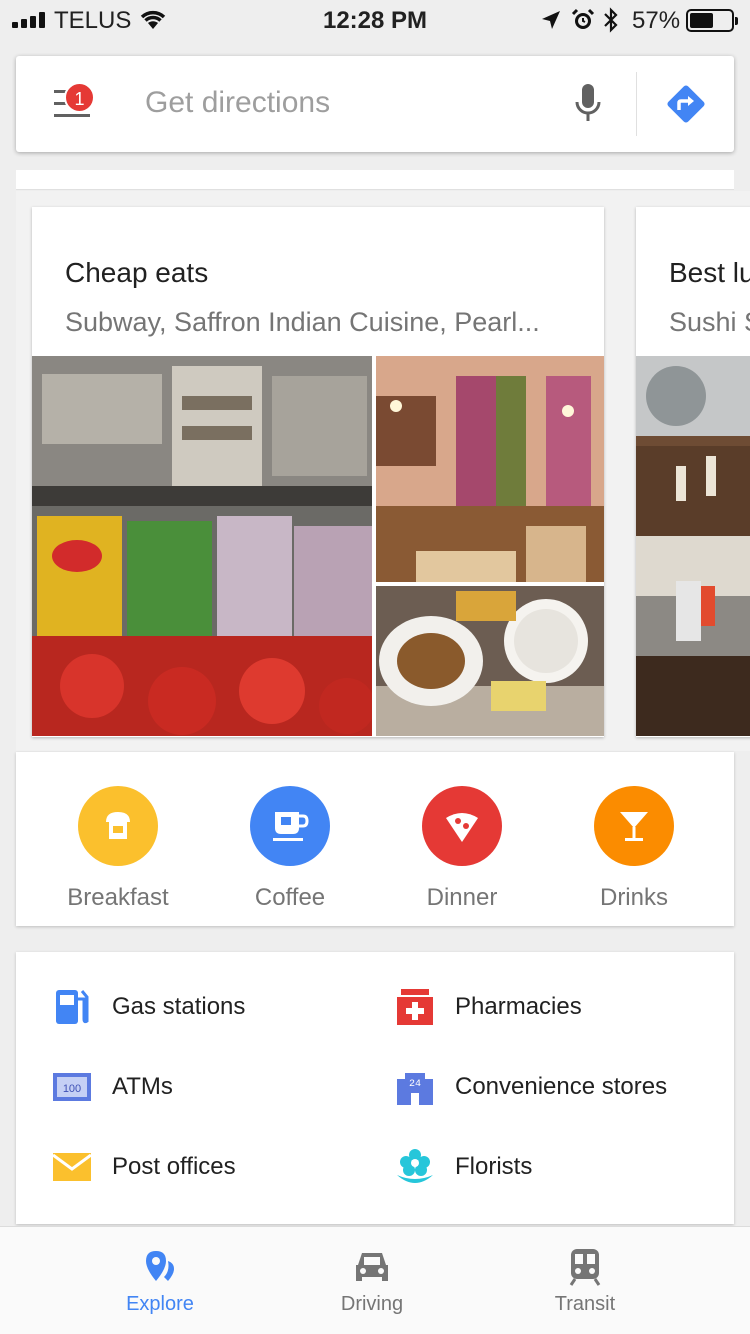 The image size is (750, 1334). What do you see at coordinates (490, 661) in the screenshot?
I see `collection-photo-dish` at bounding box center [490, 661].